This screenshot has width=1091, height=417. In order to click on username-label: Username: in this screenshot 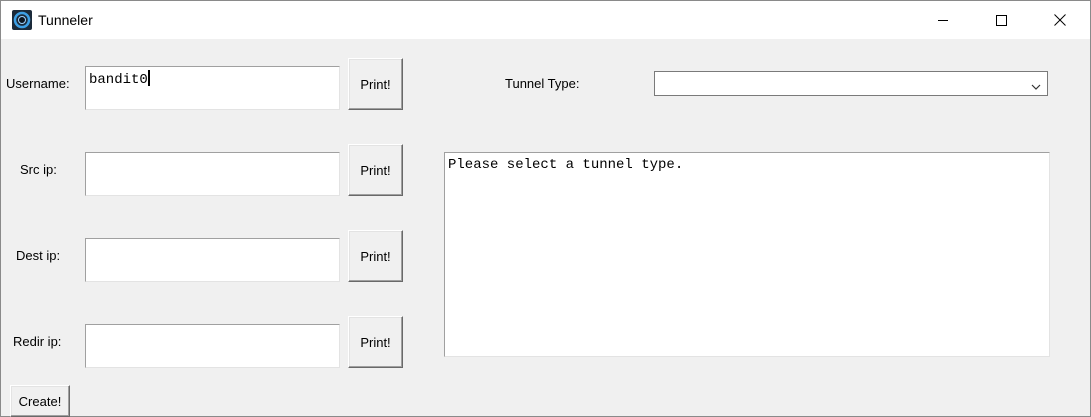, I will do `click(38, 83)`.